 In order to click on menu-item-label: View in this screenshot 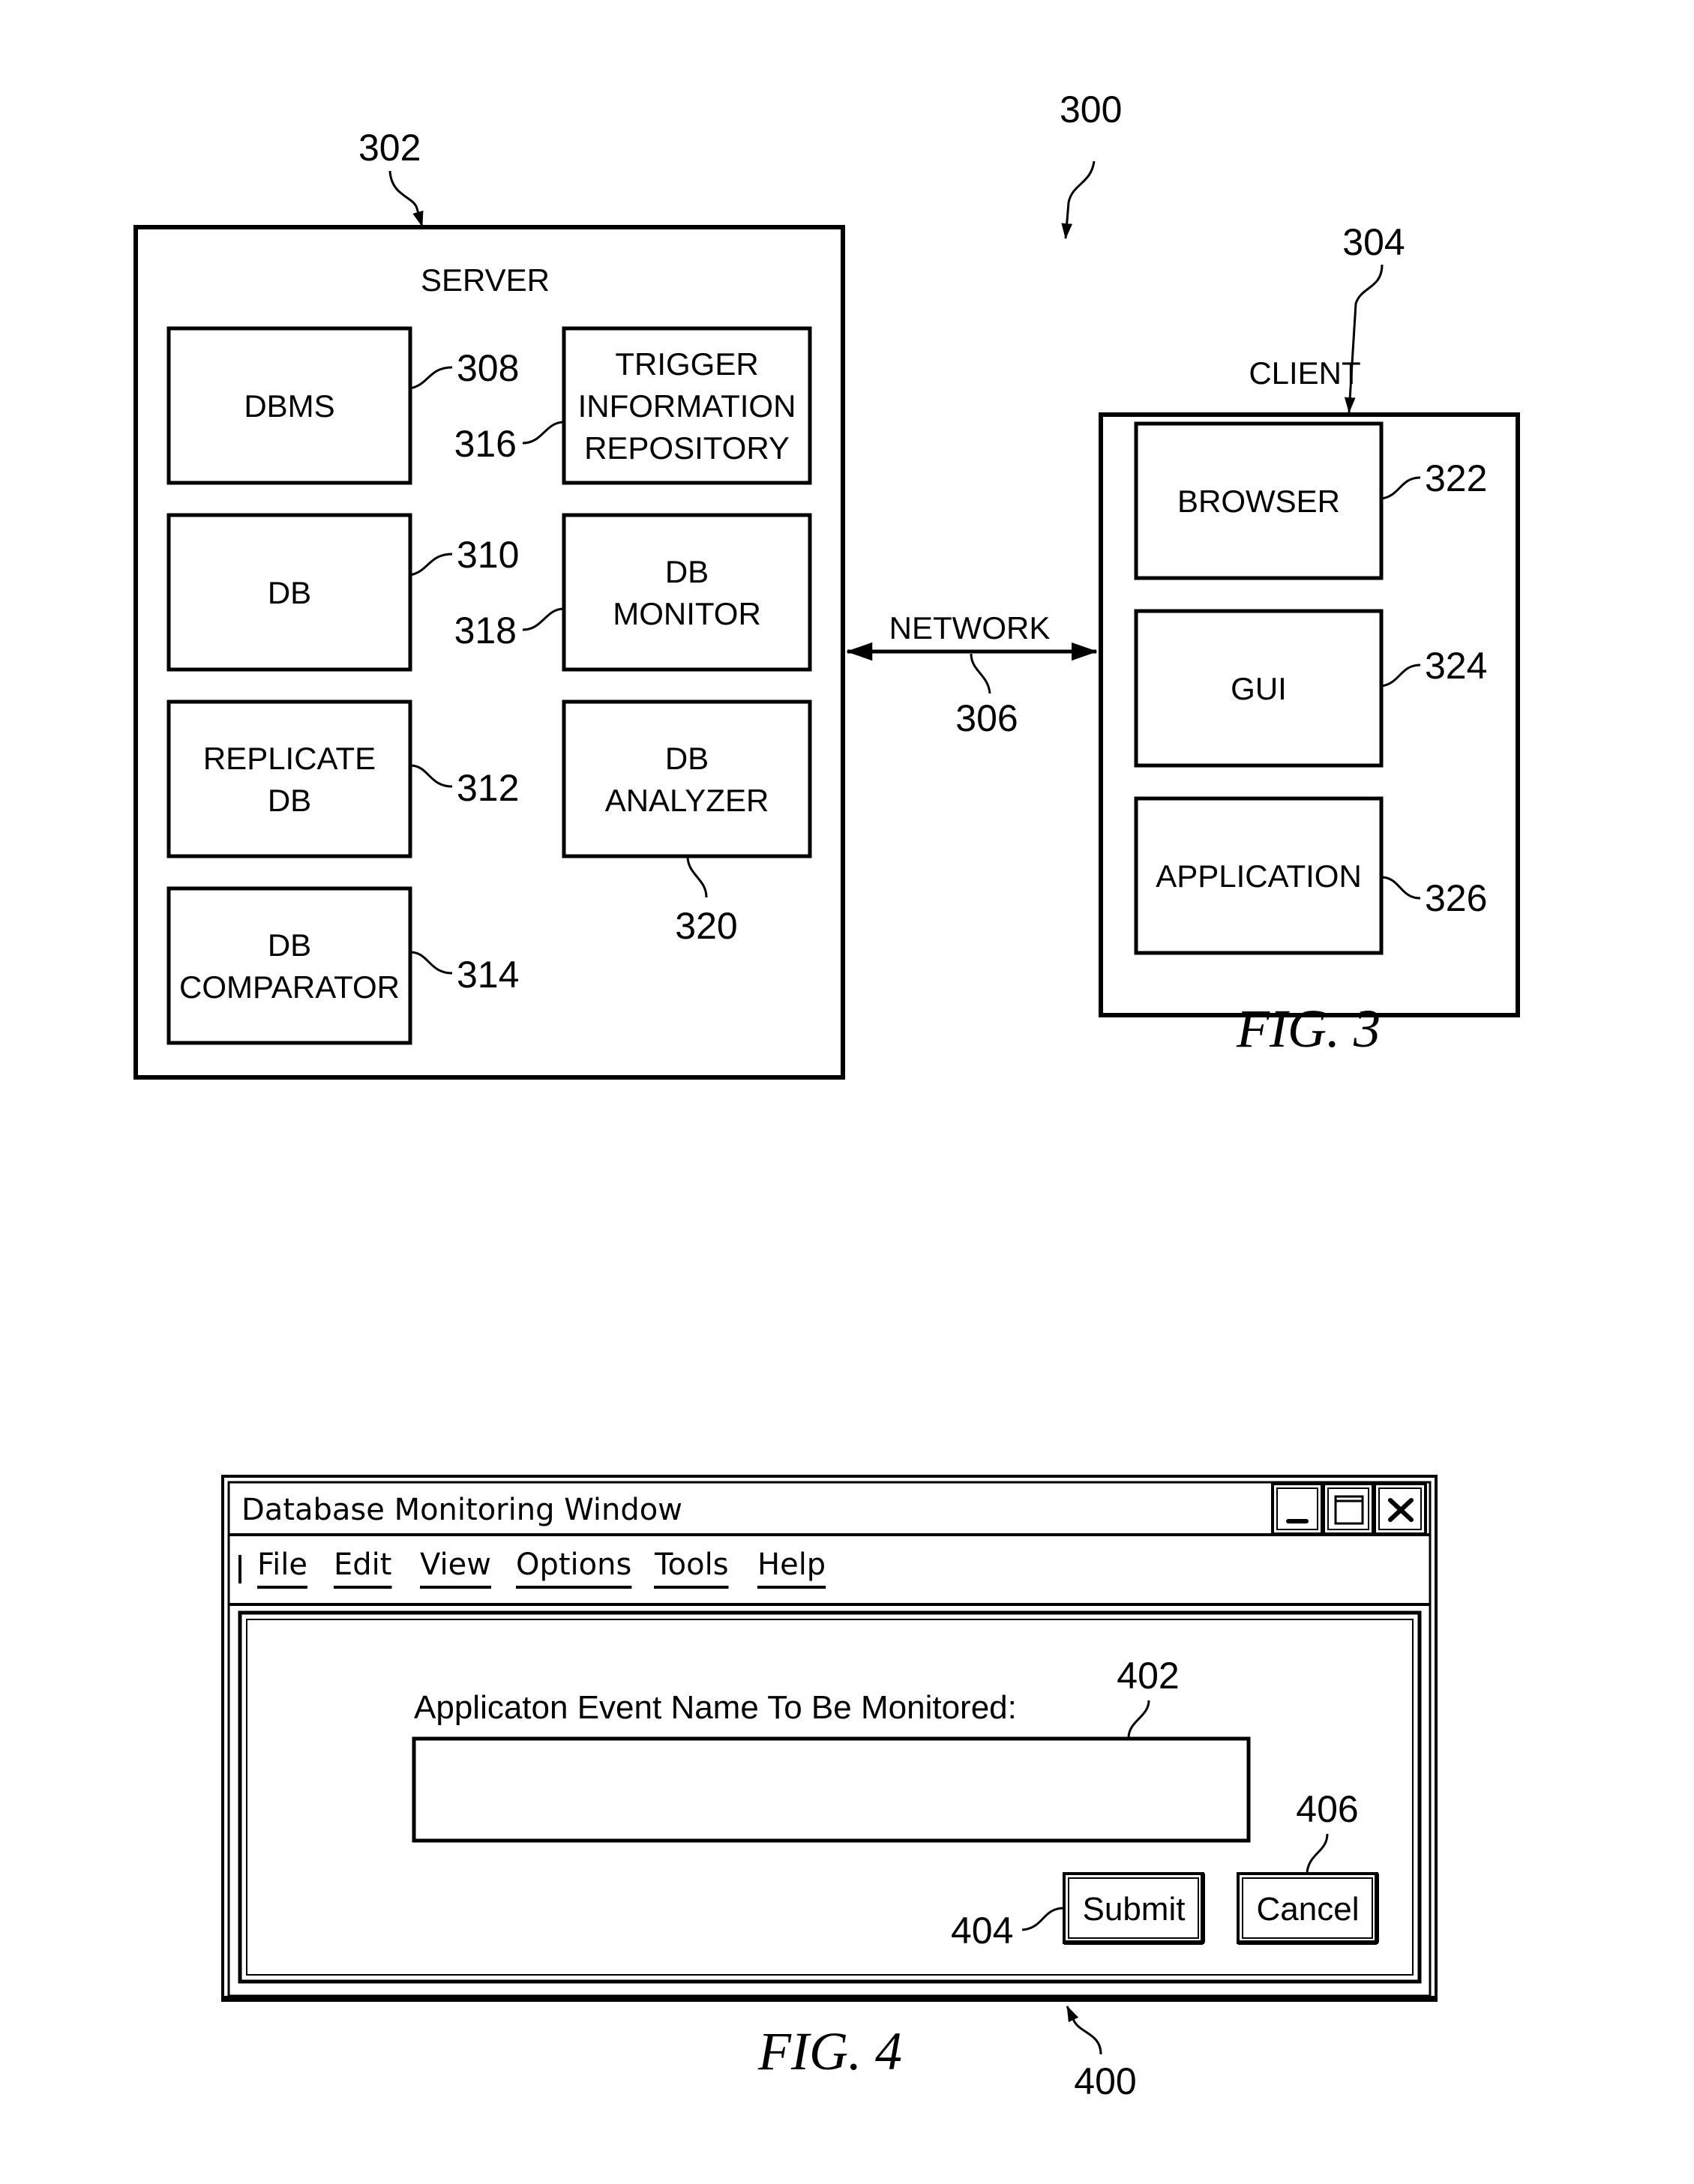, I will do `click(455, 1564)`.